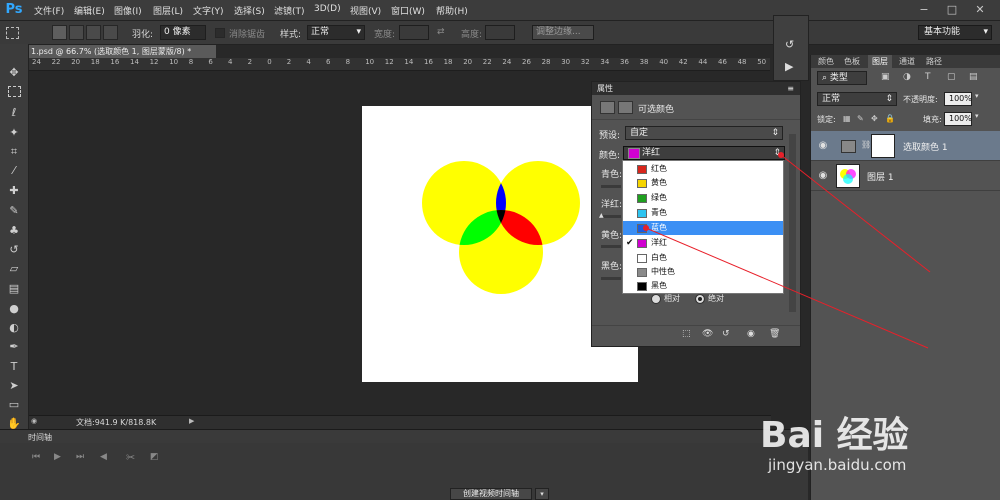 The height and width of the screenshot is (500, 1000). I want to click on baidu-logo: Bai 经验, so click(834, 435).